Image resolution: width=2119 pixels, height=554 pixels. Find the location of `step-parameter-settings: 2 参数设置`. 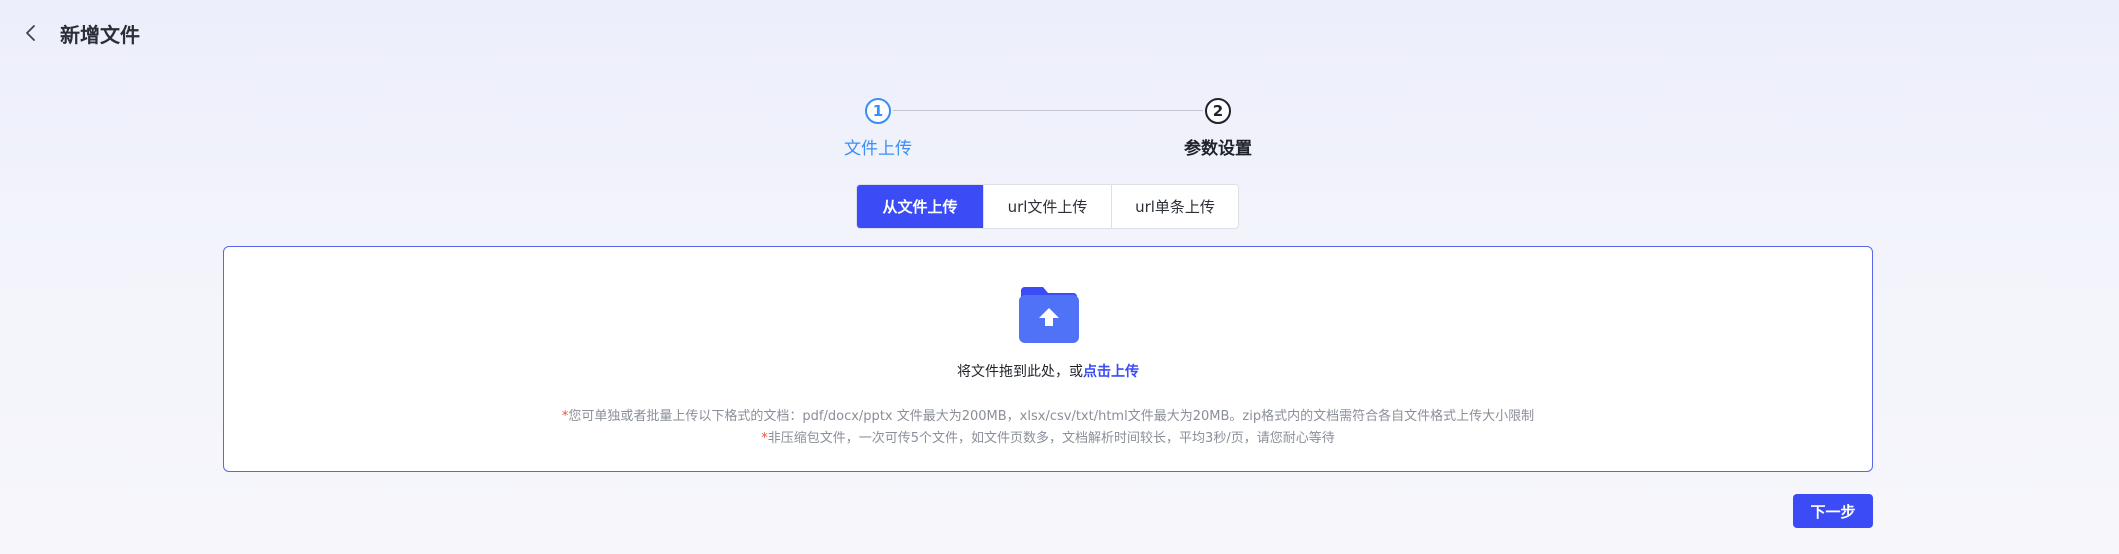

step-parameter-settings: 2 参数设置 is located at coordinates (1218, 128).